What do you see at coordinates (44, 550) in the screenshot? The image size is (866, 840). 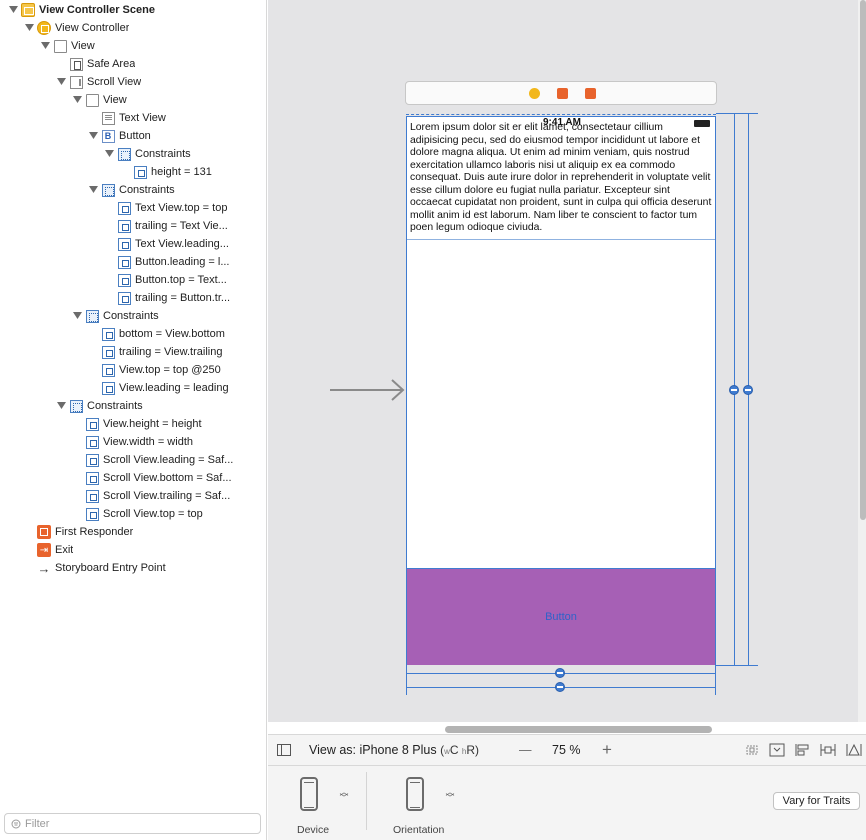 I see `exit-icon: ⇥` at bounding box center [44, 550].